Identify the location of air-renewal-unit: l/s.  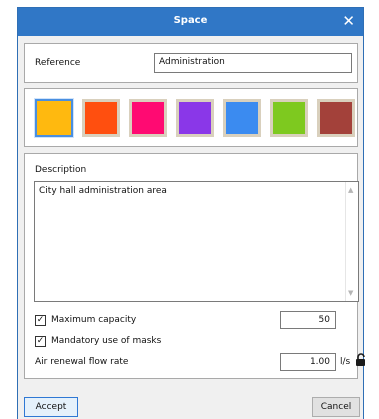
(345, 362).